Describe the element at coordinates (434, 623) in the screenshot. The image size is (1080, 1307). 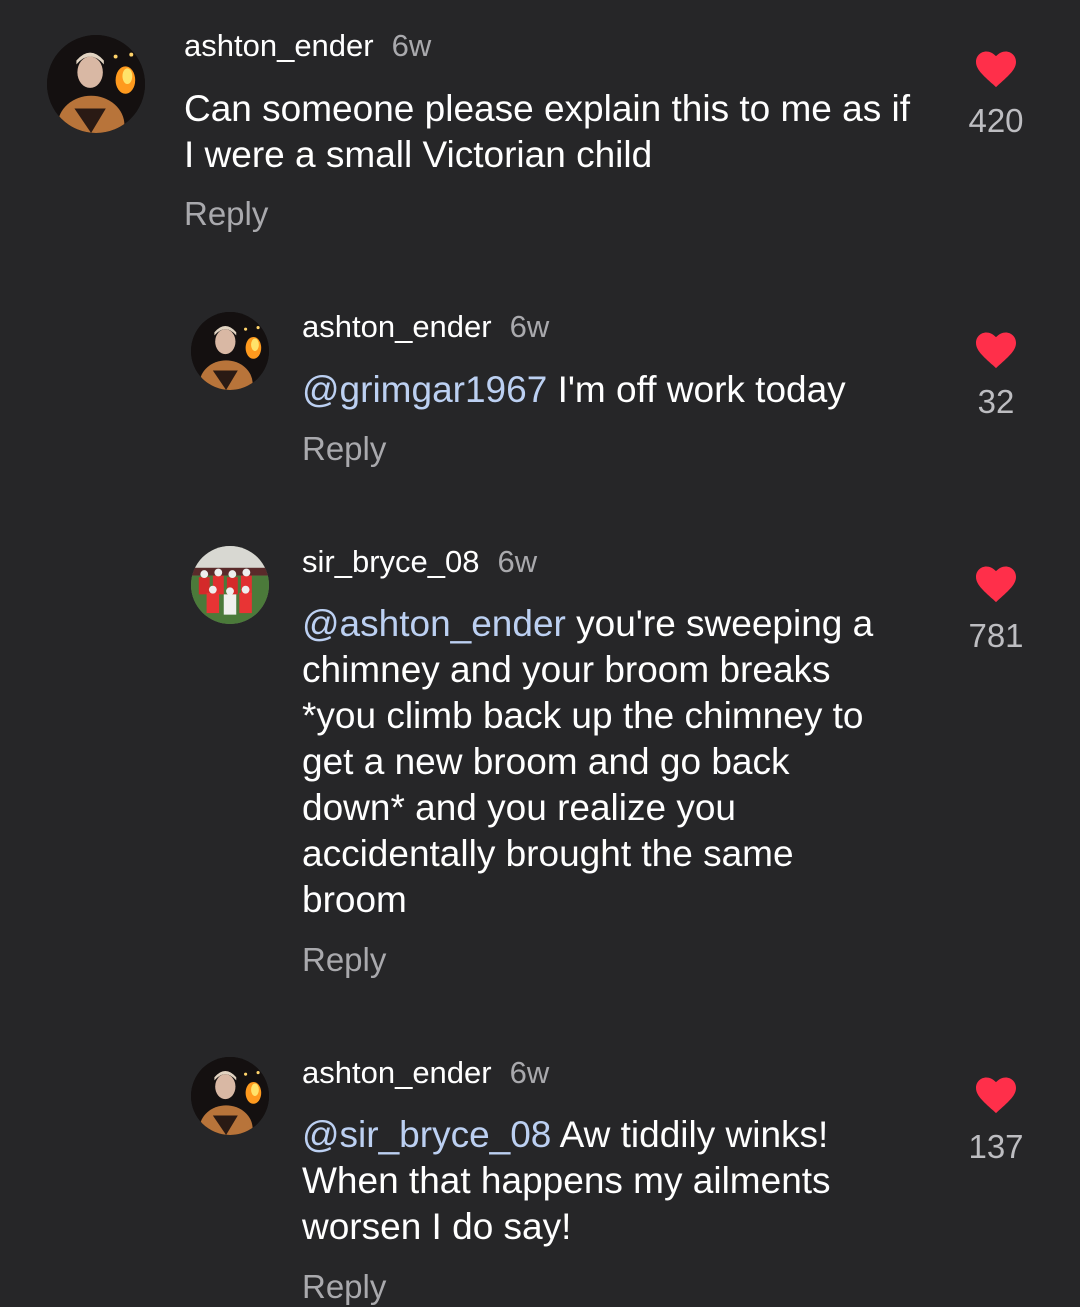
I see `mention-link: @ashton_ender` at that location.